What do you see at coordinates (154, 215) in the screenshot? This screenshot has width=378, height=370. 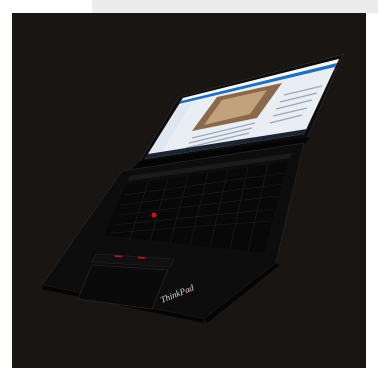 I see `trackpoint` at bounding box center [154, 215].